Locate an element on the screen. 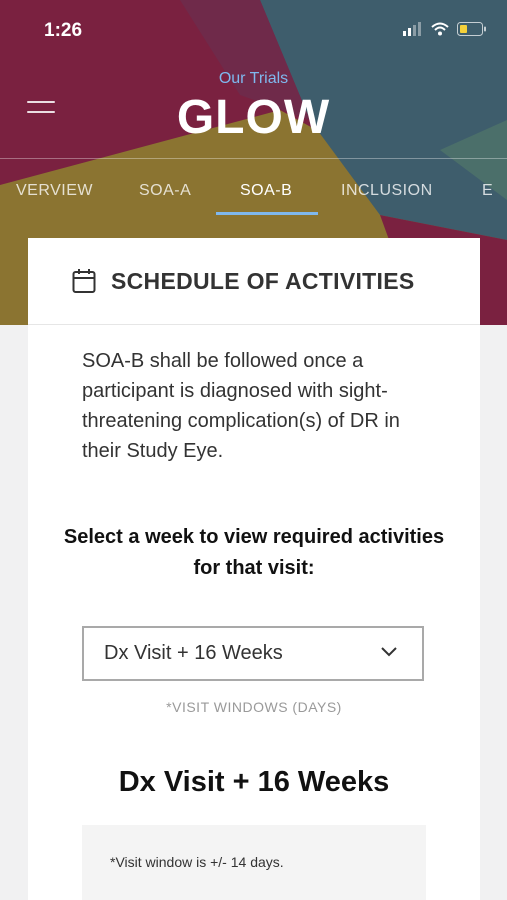 This screenshot has width=507, height=900. tab-soa-a: SOA-A is located at coordinates (165, 191).